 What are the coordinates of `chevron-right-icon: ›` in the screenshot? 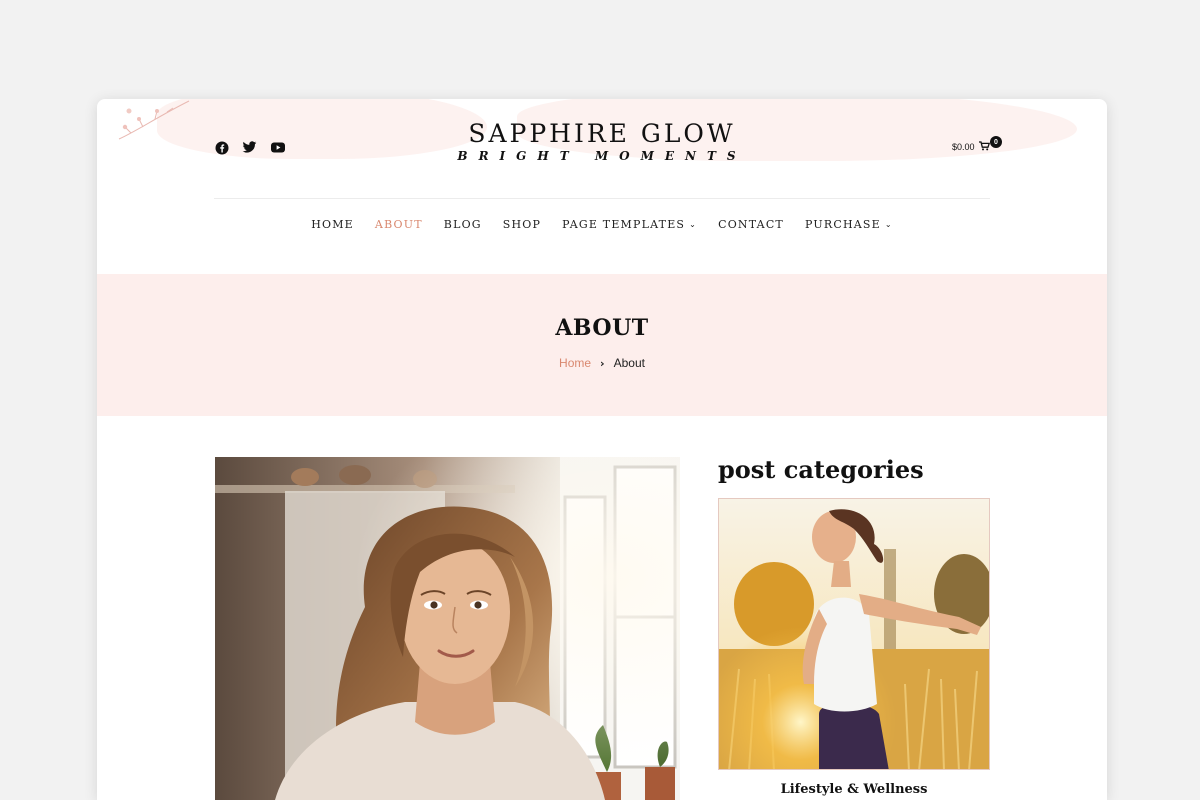 It's located at (602, 363).